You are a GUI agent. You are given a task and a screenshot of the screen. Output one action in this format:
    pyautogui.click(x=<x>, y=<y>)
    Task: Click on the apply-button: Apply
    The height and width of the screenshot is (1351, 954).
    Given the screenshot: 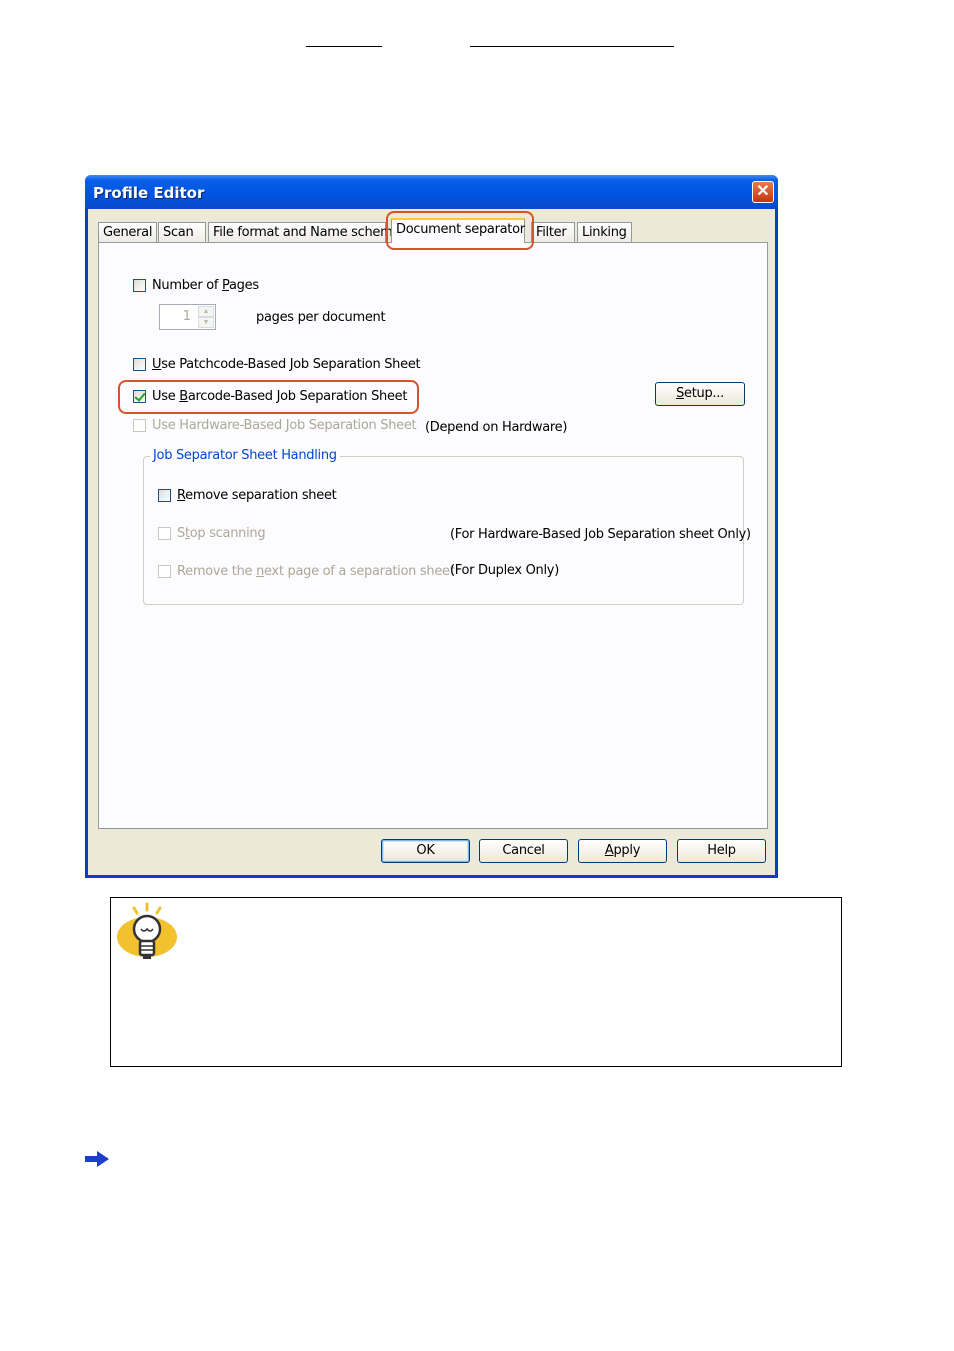 What is the action you would take?
    pyautogui.click(x=622, y=851)
    